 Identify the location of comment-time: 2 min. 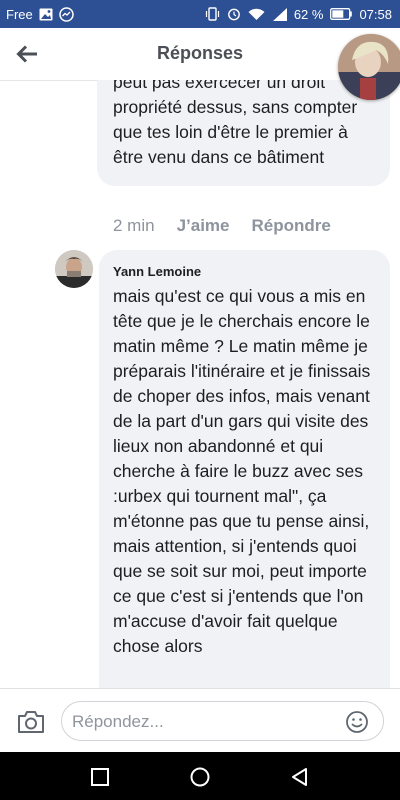
(134, 225).